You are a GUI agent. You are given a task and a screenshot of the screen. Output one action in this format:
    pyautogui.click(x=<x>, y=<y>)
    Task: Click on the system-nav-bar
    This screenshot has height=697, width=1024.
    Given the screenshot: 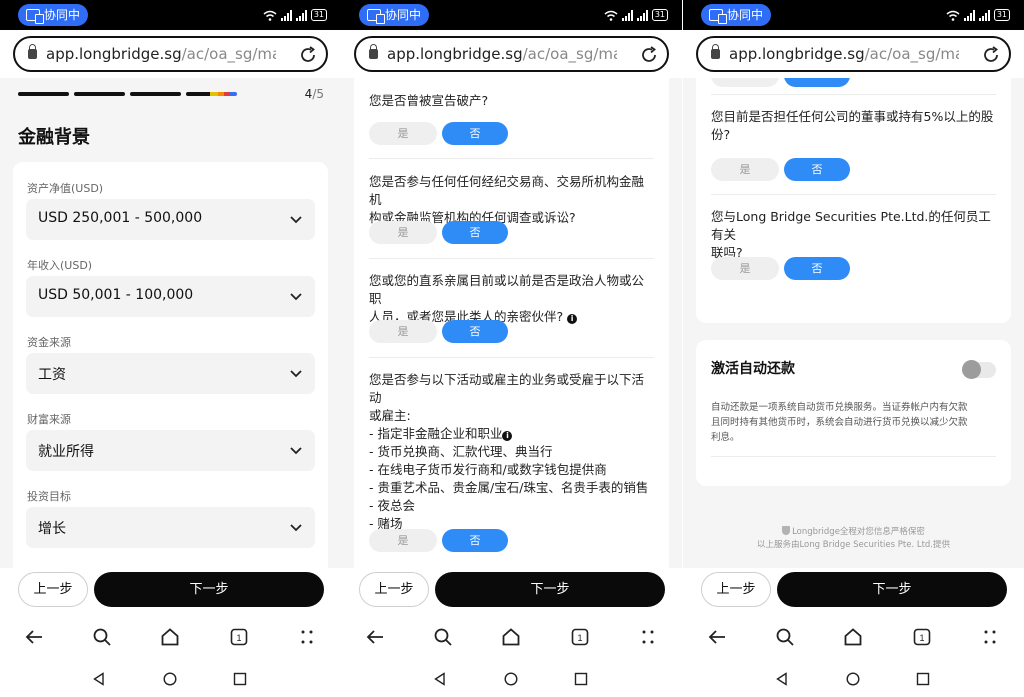 What is the action you would take?
    pyautogui.click(x=853, y=678)
    